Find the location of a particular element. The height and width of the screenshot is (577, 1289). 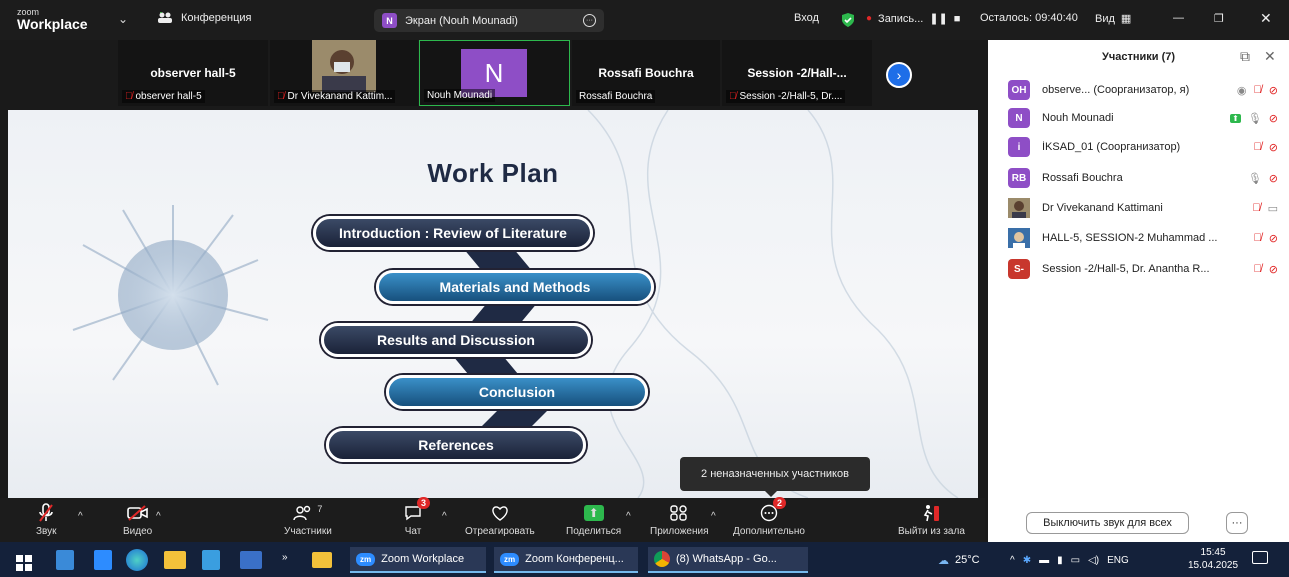

pause-icon: ❚❚ is located at coordinates (938, 18).